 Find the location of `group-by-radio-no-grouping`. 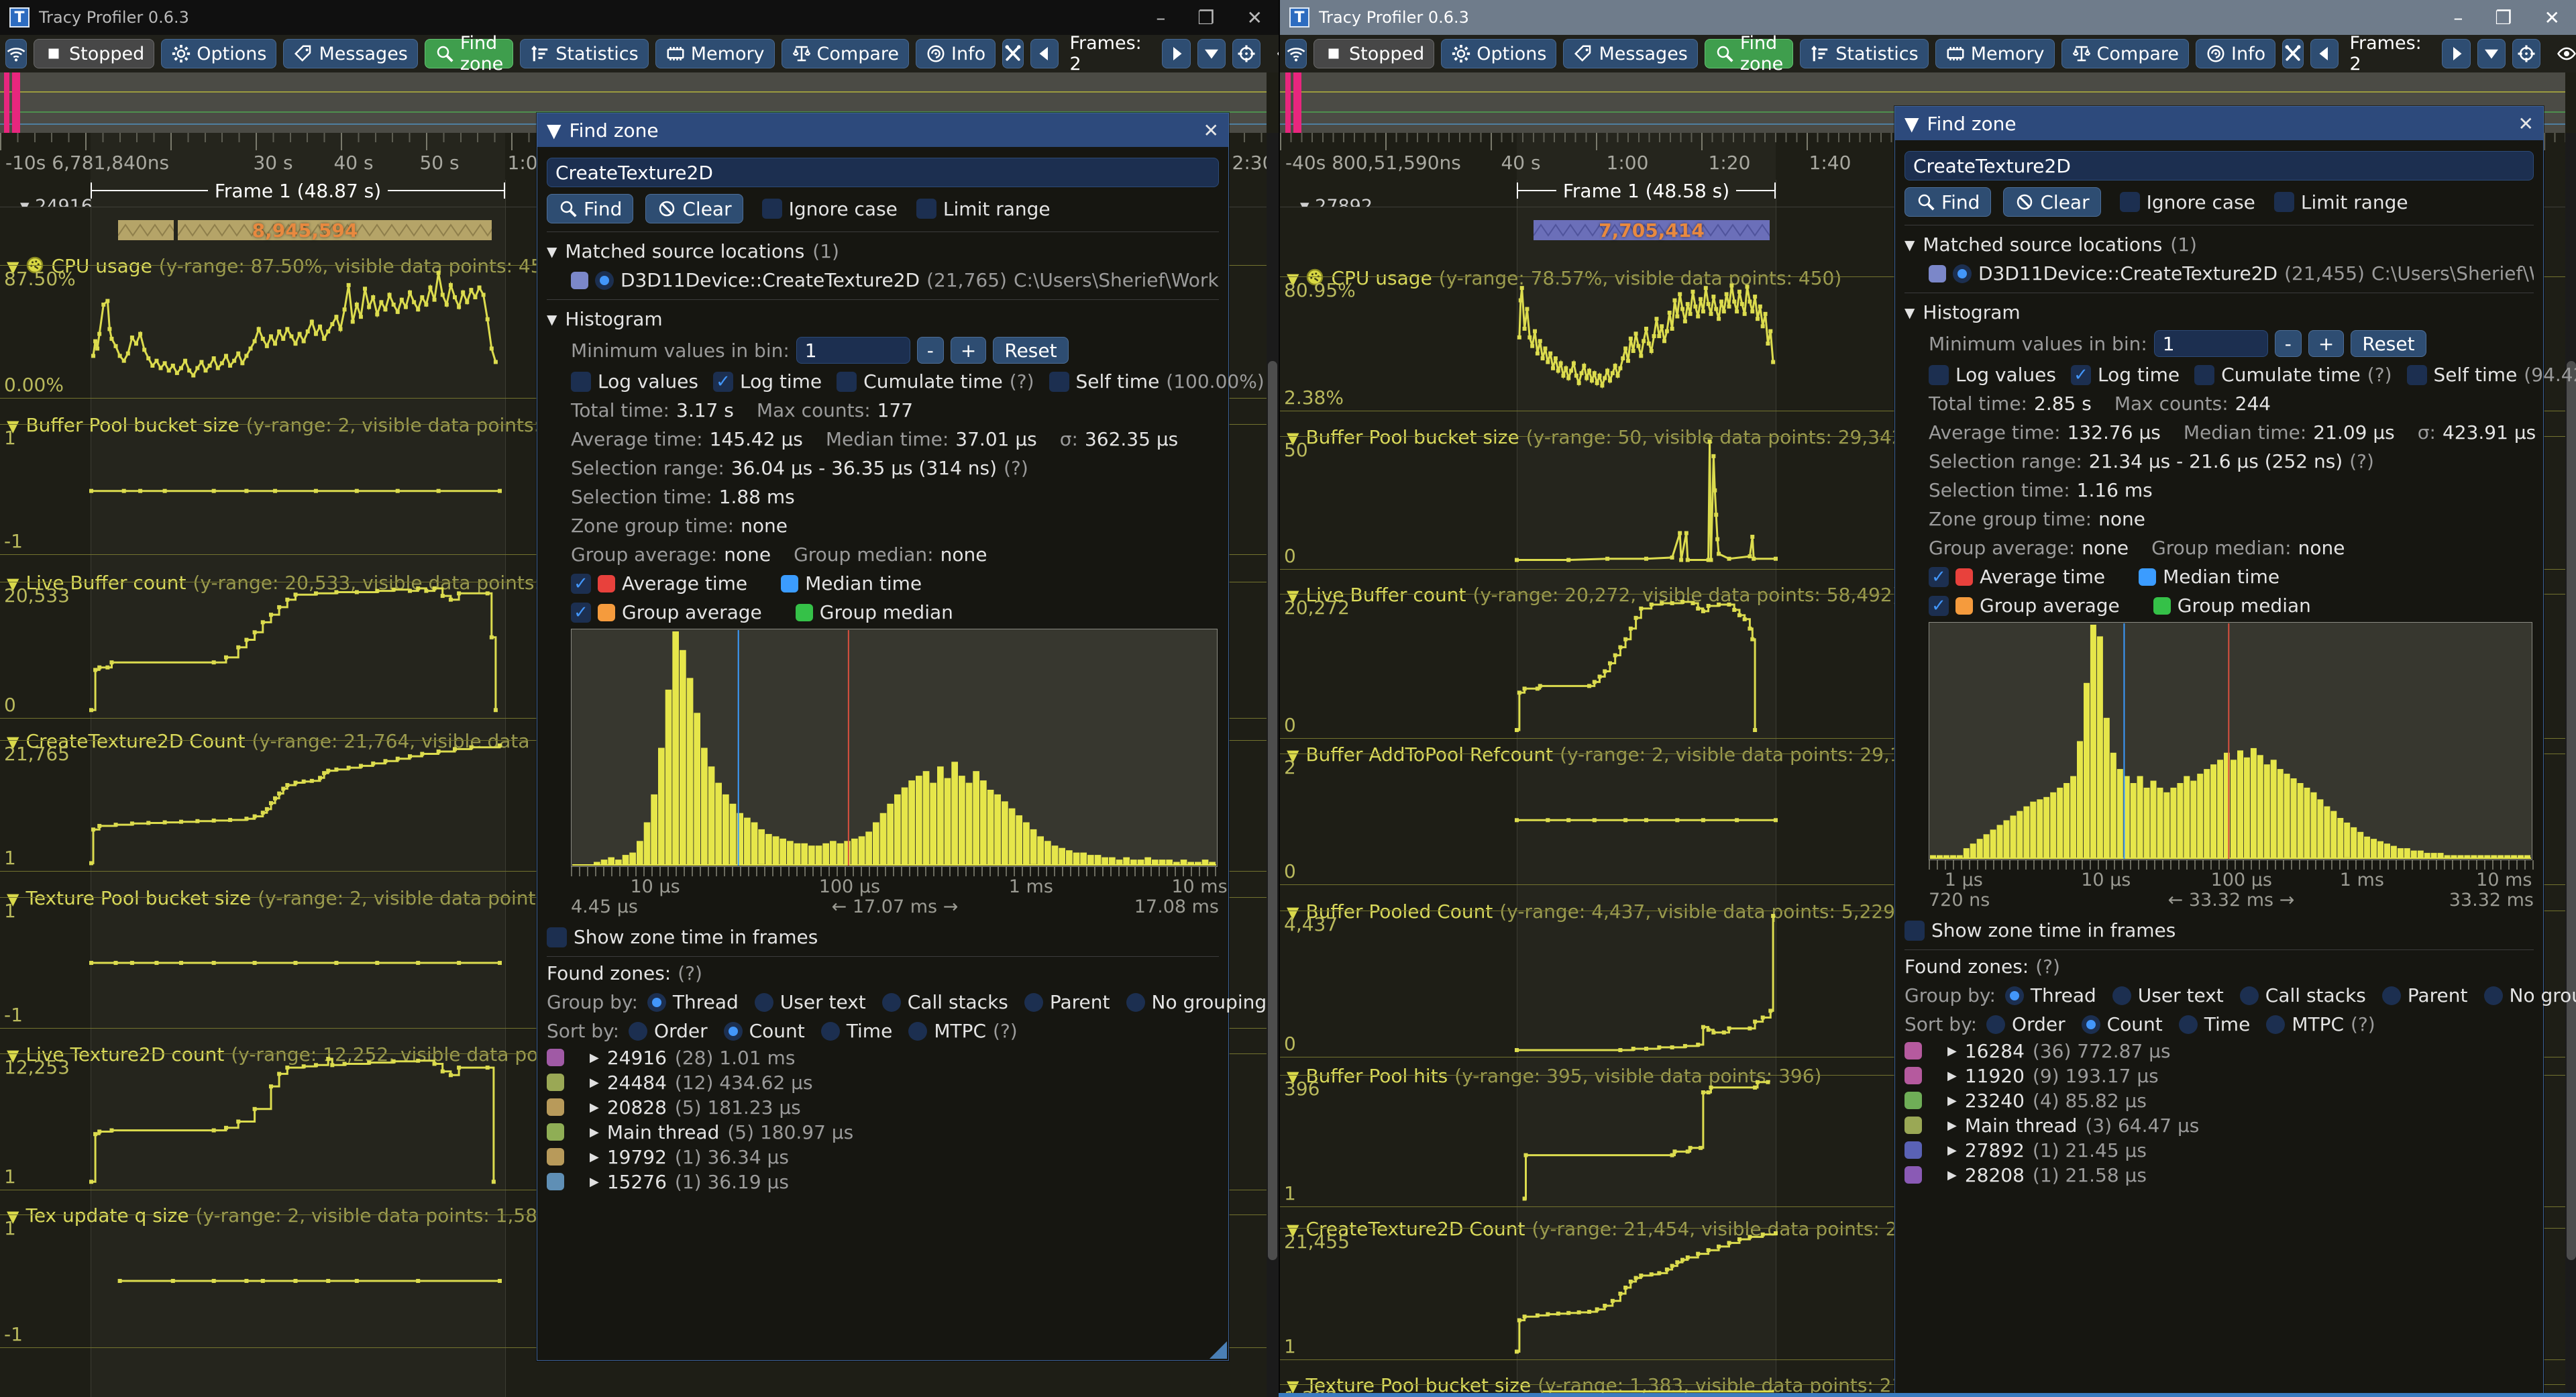

group-by-radio-no-grouping is located at coordinates (1135, 1002).